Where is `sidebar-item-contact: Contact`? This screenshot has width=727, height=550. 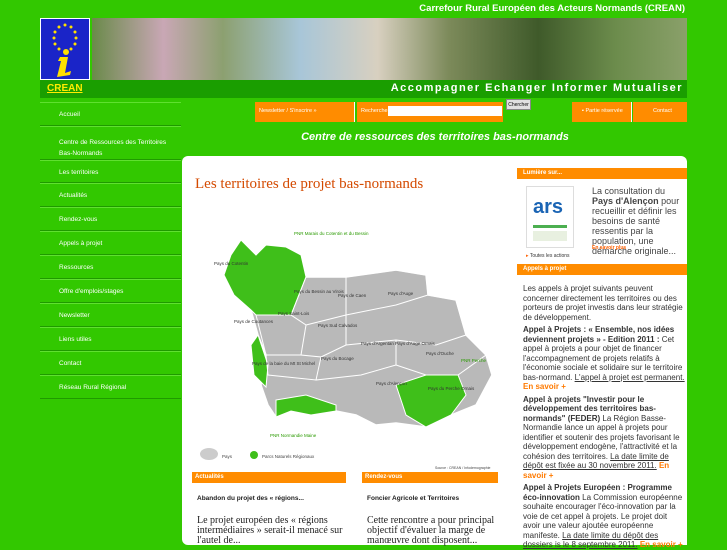 sidebar-item-contact: Contact is located at coordinates (110, 363).